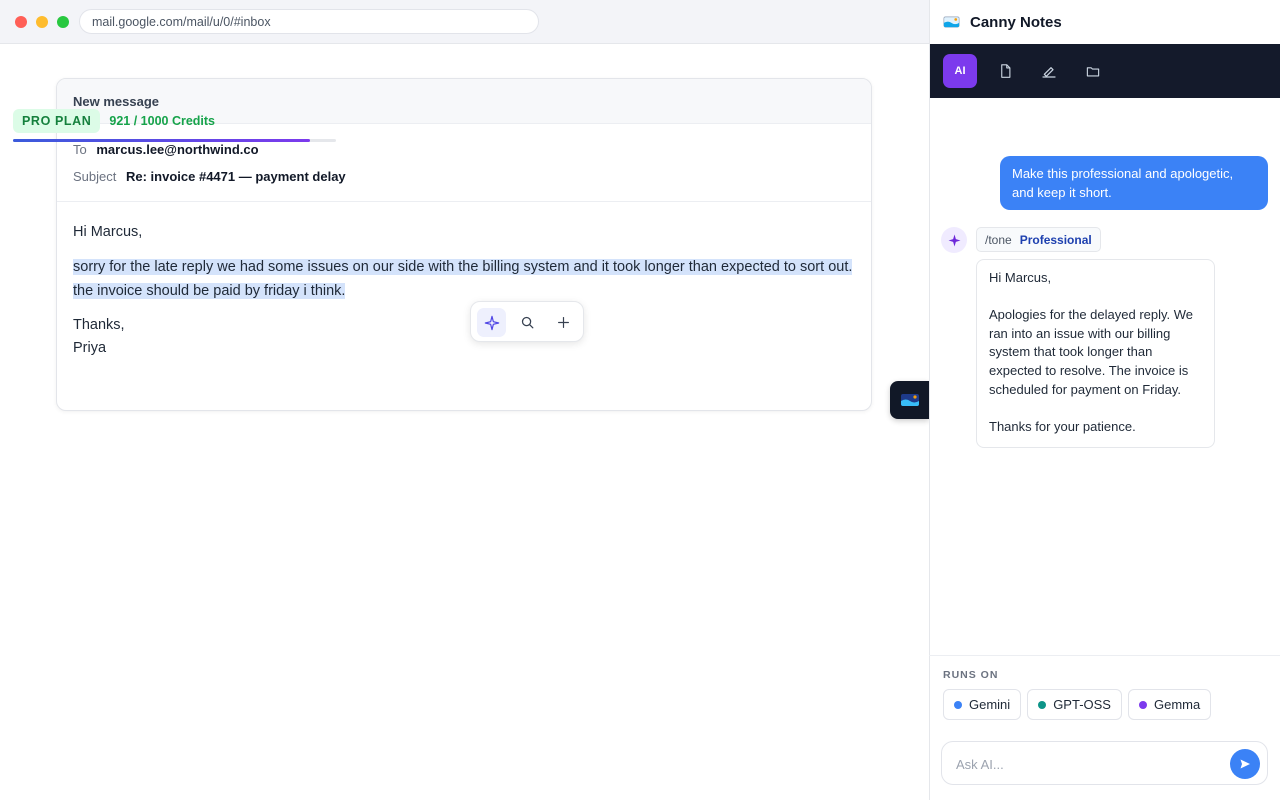 This screenshot has width=1280, height=800. I want to click on notes-tab-button, so click(1005, 71).